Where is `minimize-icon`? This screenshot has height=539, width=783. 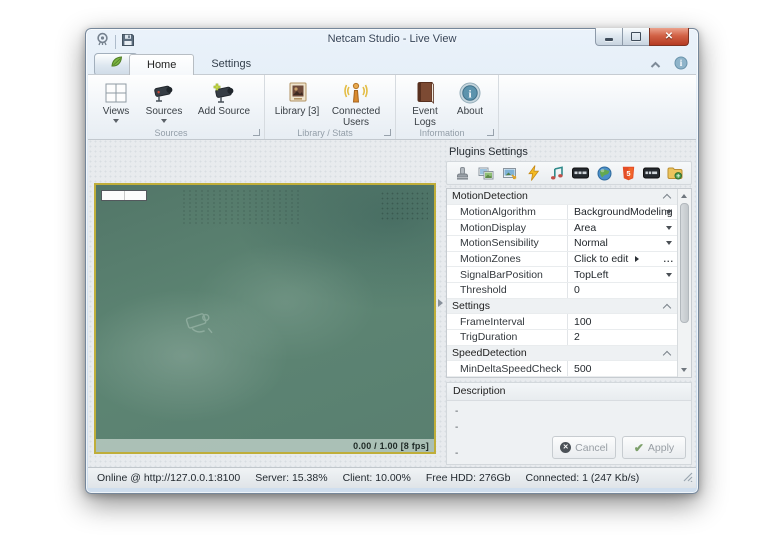 minimize-icon is located at coordinates (609, 39).